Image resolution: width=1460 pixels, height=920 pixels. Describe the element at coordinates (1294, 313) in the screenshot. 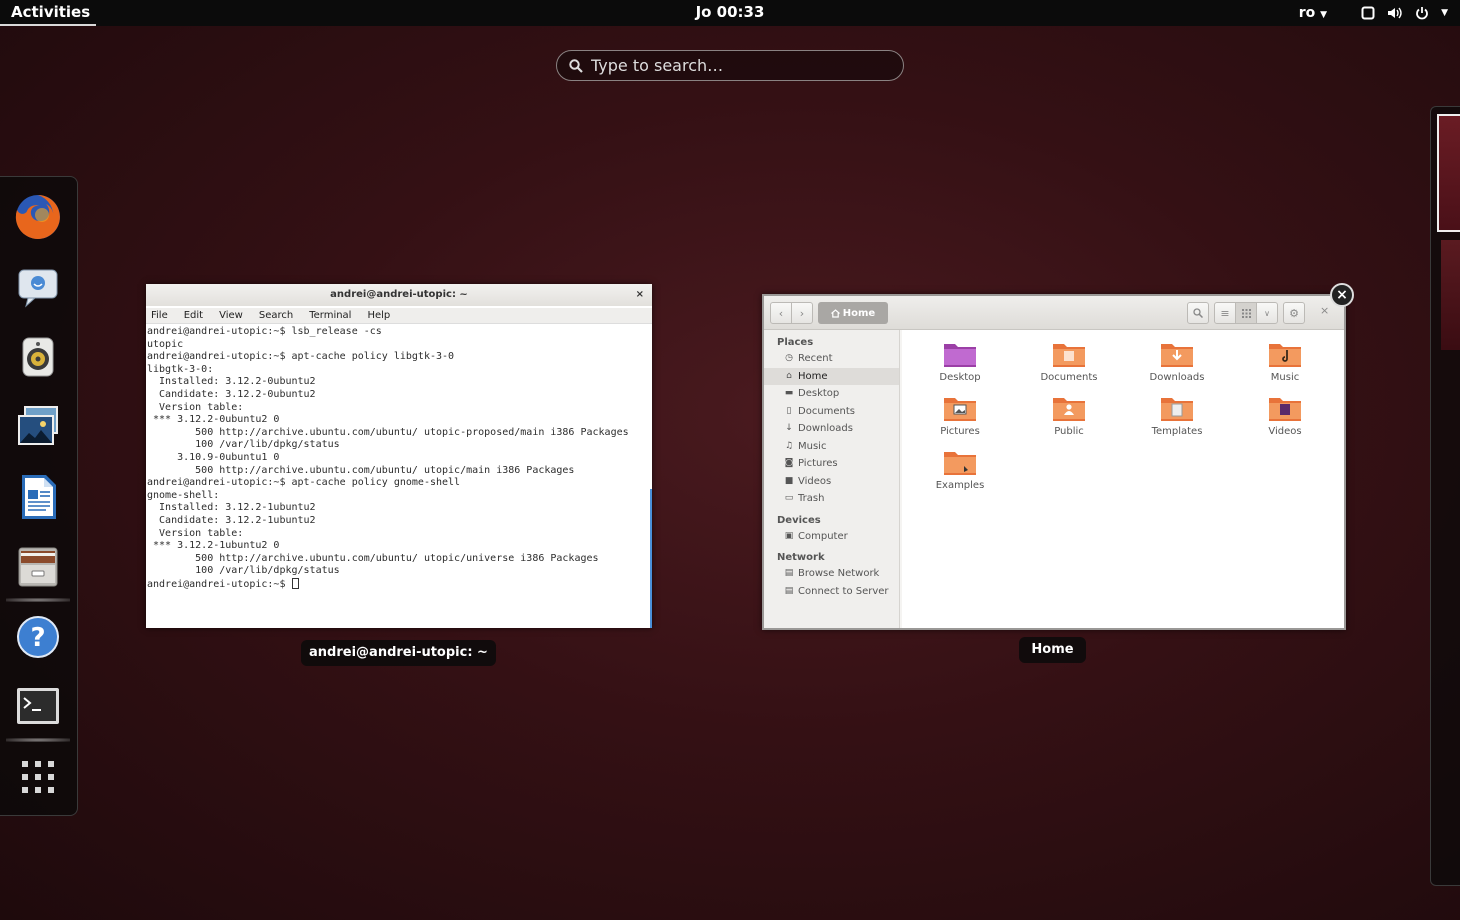

I see `settings-button: ⚙` at that location.